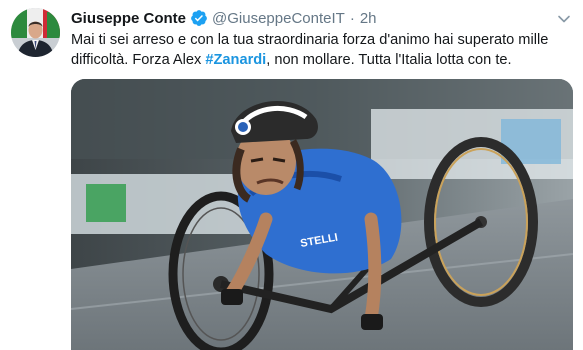 The width and height of the screenshot is (583, 350). I want to click on author-handle: @GiuseppeConteIT, so click(278, 18).